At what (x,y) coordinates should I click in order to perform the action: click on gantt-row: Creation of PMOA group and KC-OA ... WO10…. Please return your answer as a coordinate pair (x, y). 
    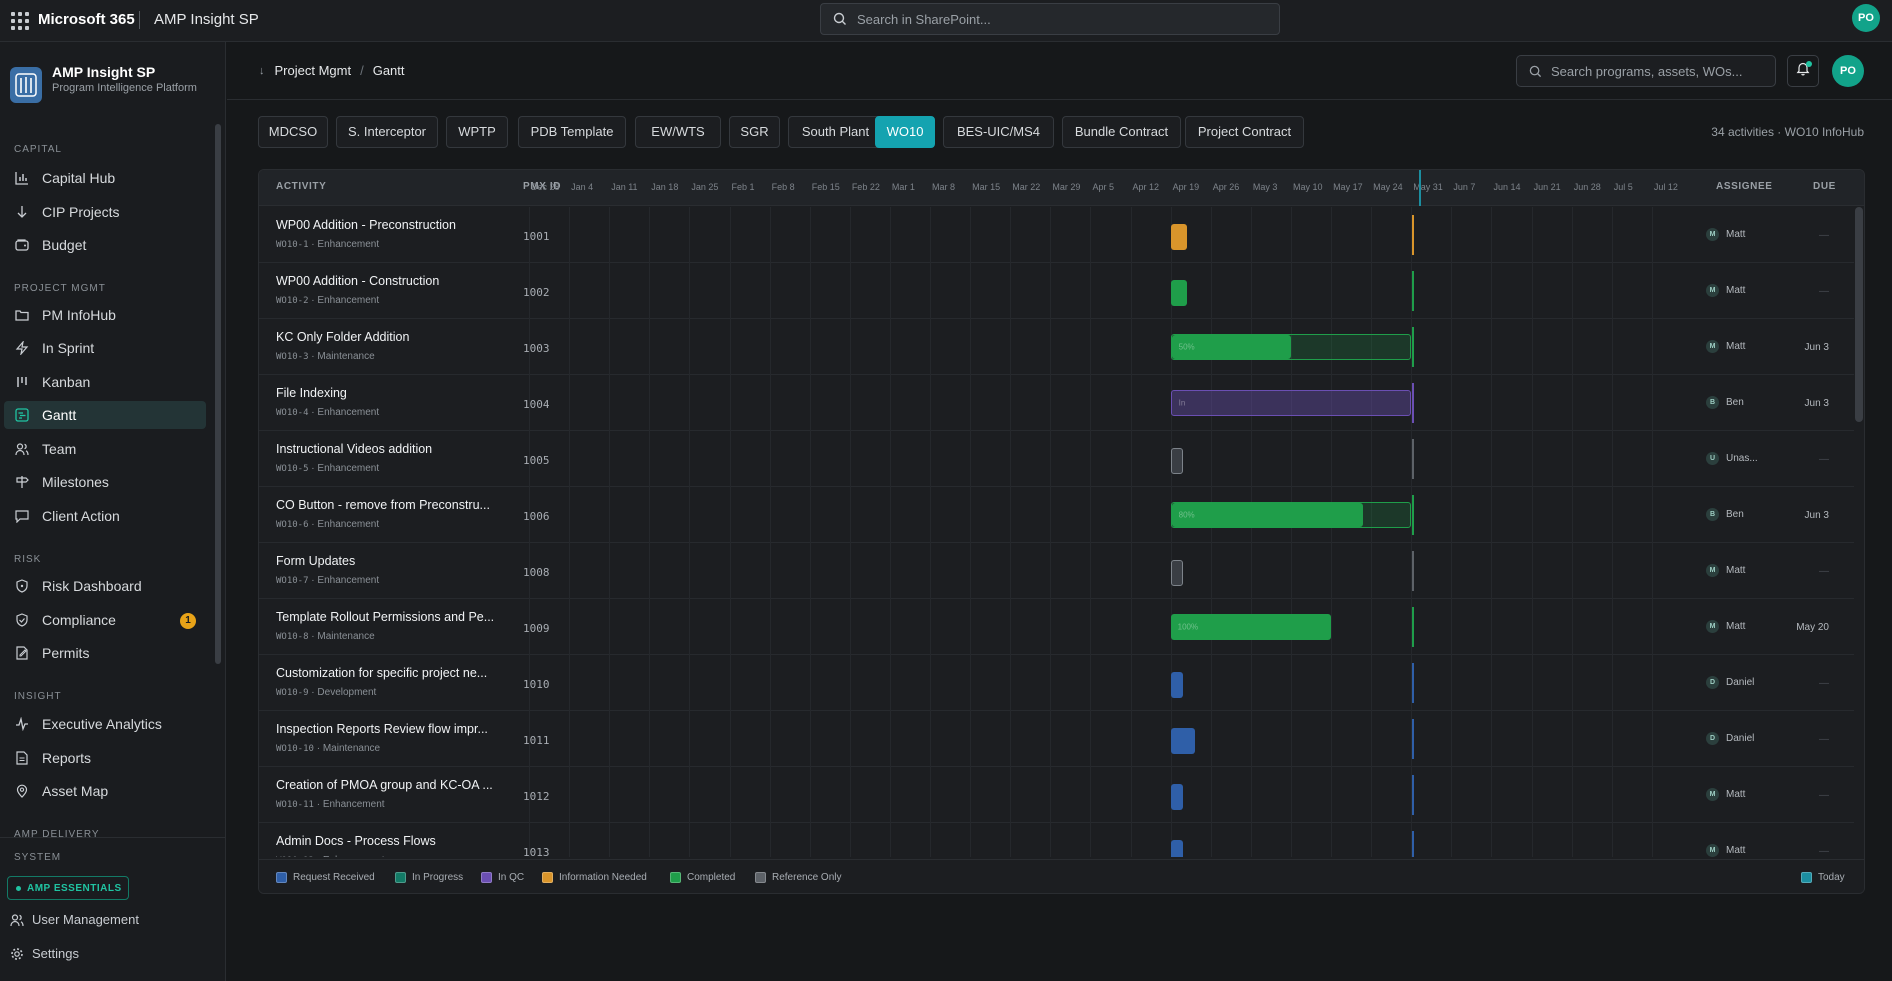
    Looking at the image, I should click on (1056, 795).